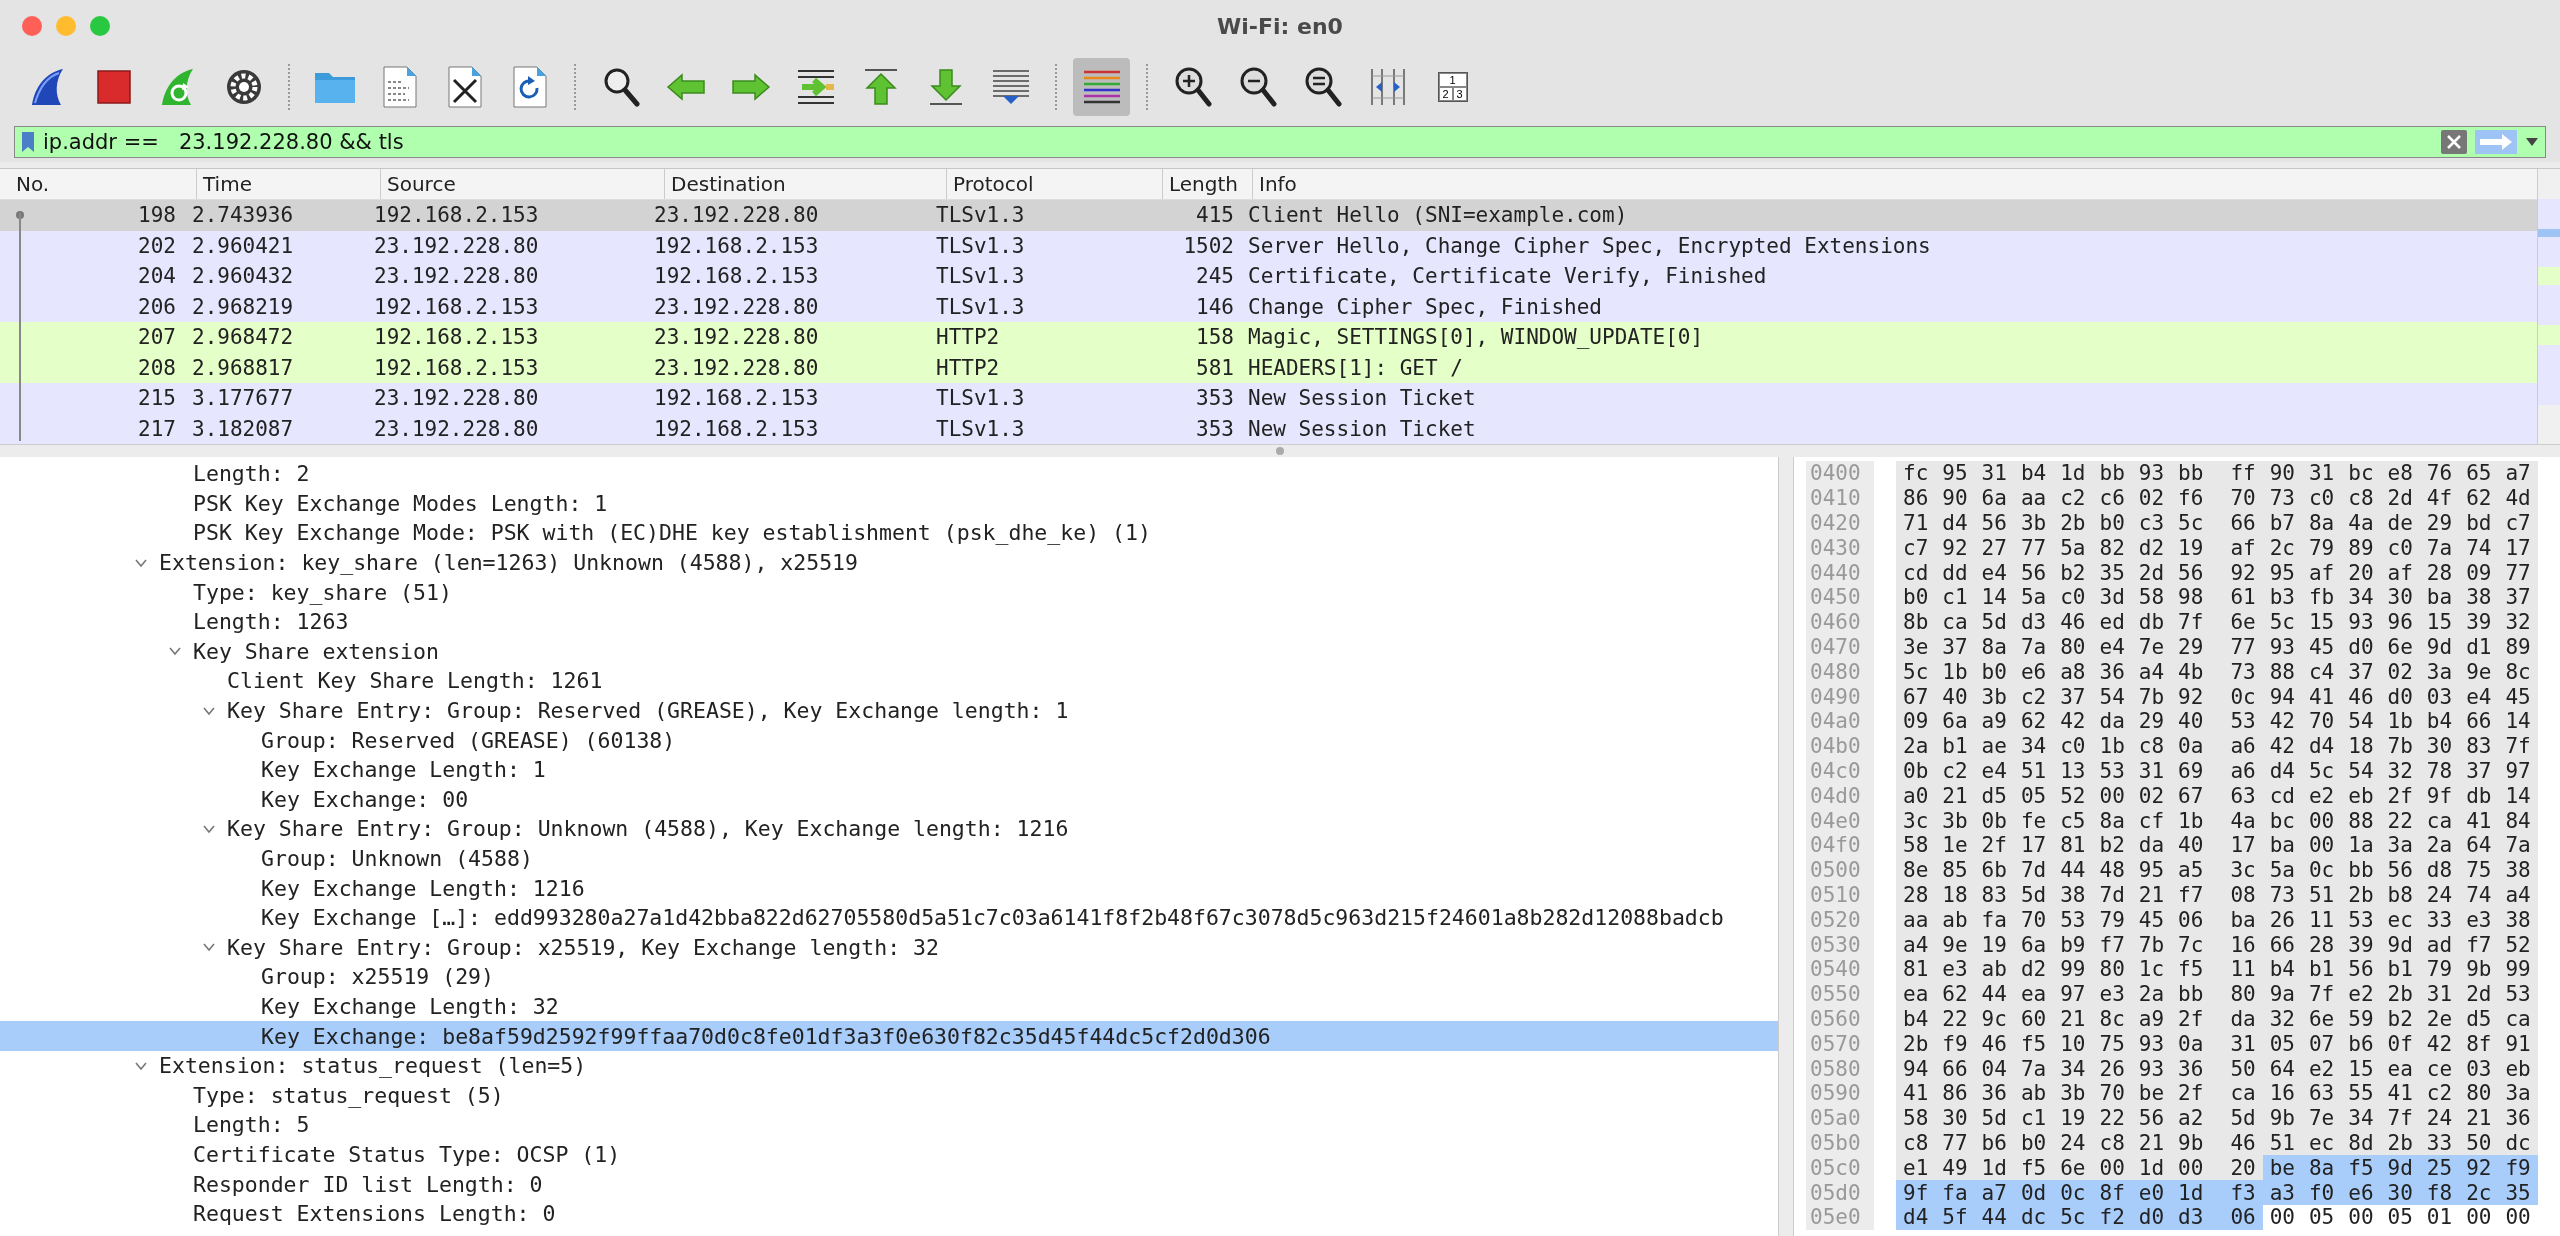 This screenshot has height=1236, width=2560. Describe the element at coordinates (2236, 1044) in the screenshot. I see `hex-byte: 31` at that location.